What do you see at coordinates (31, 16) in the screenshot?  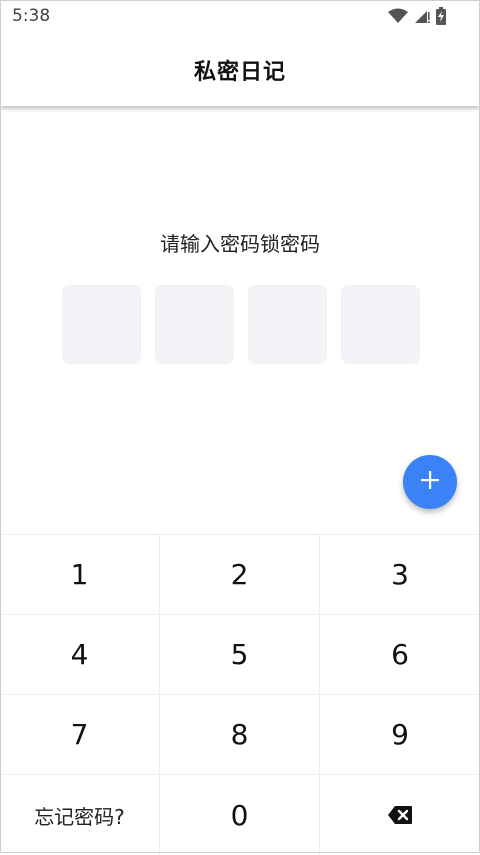 I see `status-time: 5:38` at bounding box center [31, 16].